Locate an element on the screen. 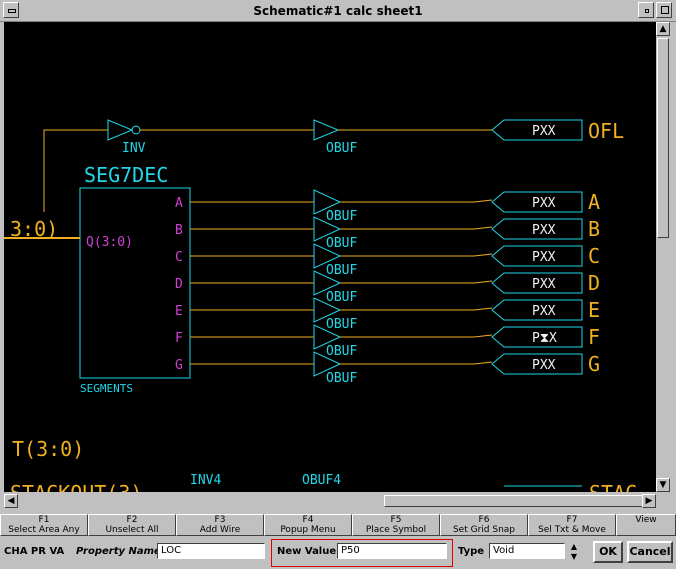 This screenshot has width=676, height=569. pad-label-e: PXX is located at coordinates (544, 311).